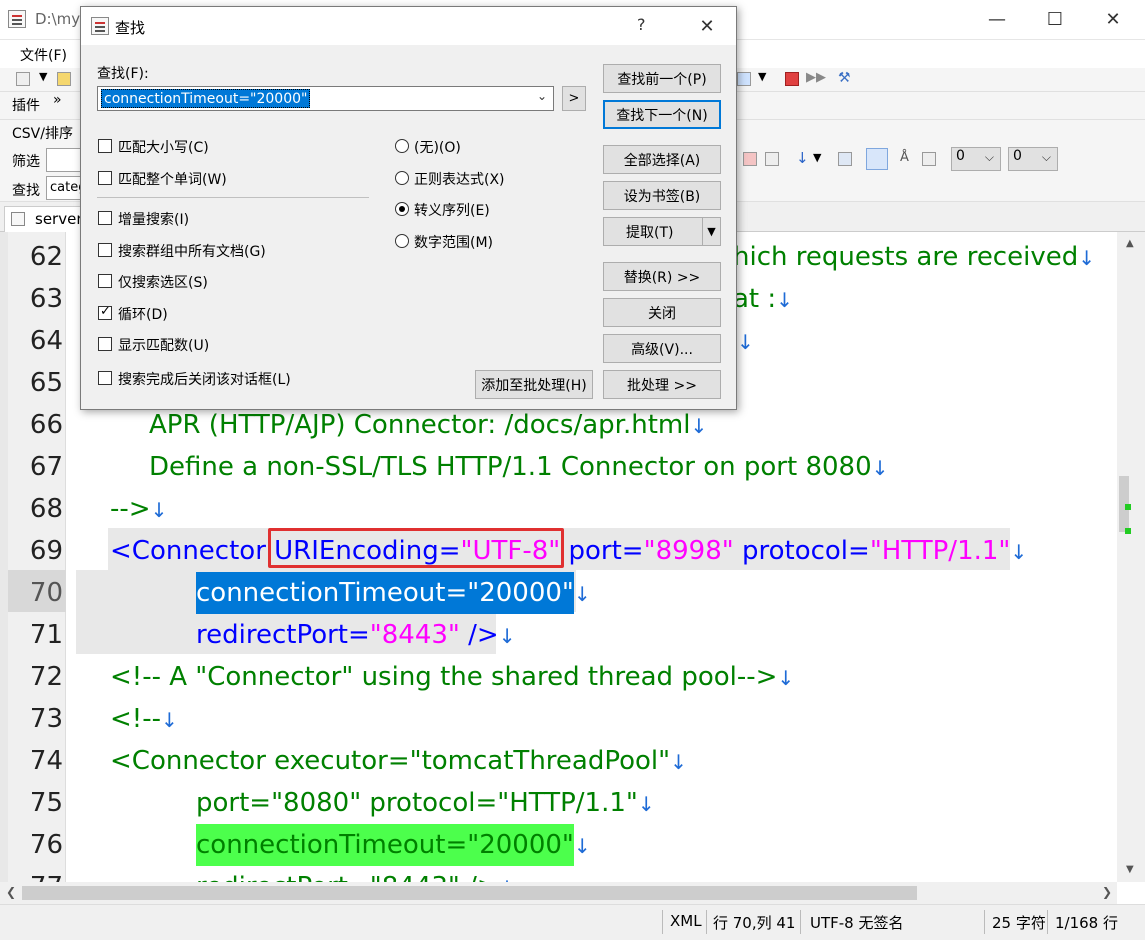 The image size is (1145, 940). What do you see at coordinates (425, 803) in the screenshot?
I see `code-line: port="8080" protocol="HTTP/1.1"↓` at bounding box center [425, 803].